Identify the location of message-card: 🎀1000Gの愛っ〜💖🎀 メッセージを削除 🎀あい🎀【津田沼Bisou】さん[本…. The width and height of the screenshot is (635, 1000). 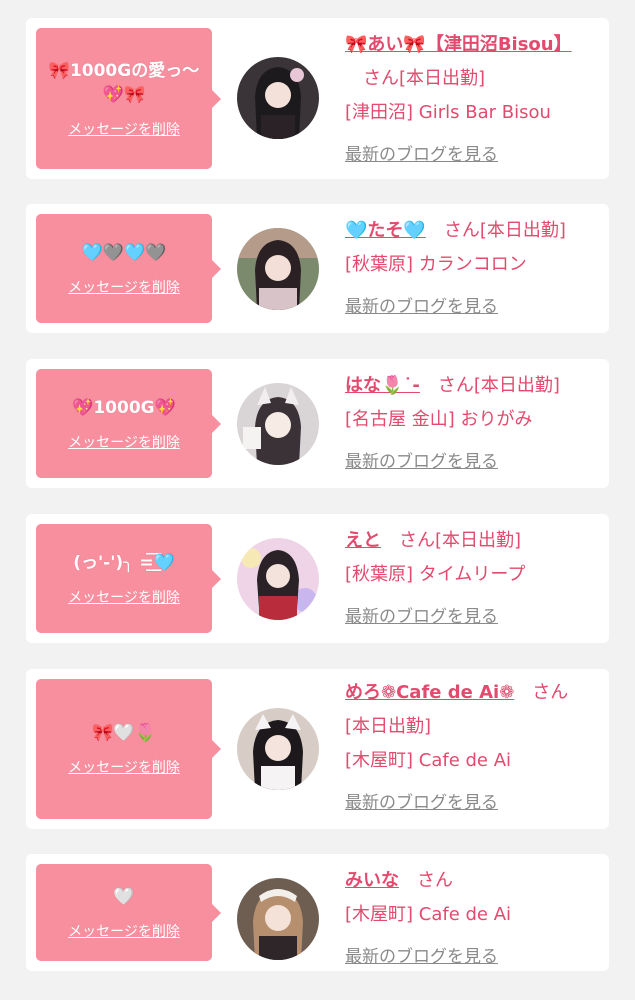
(317, 98).